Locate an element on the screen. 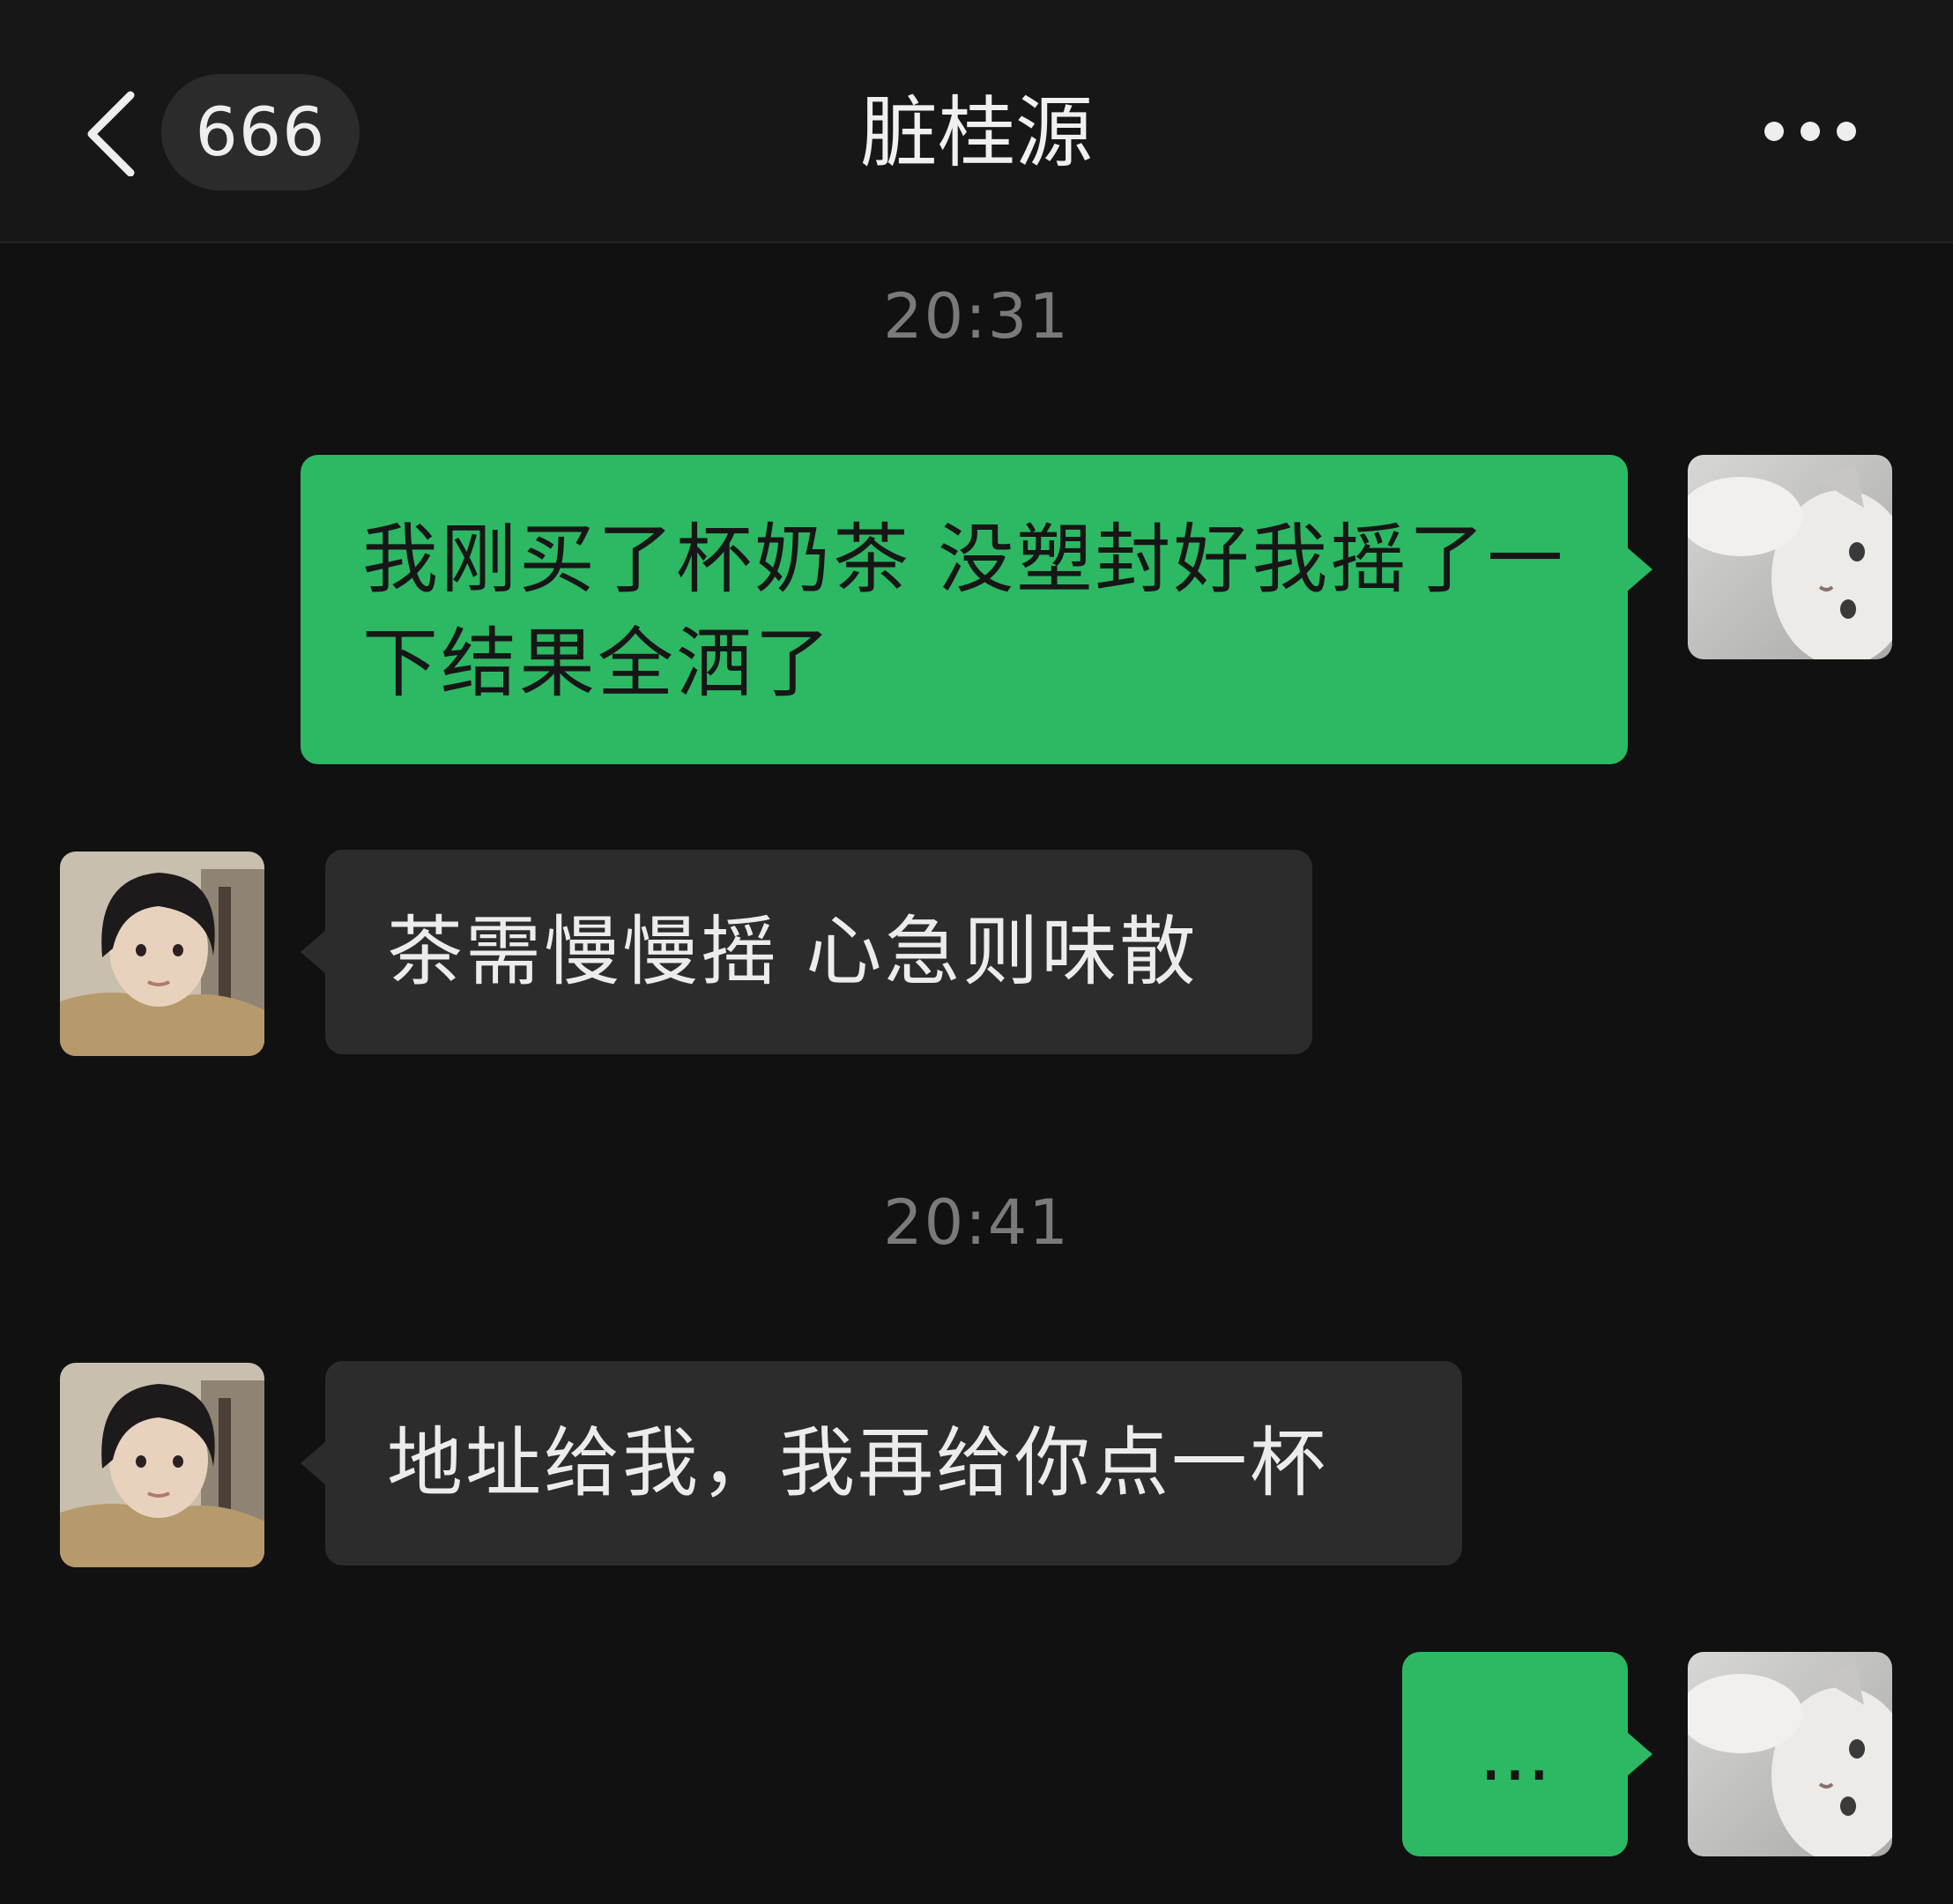 The image size is (1953, 1904). message-text: 茶需慢慢摇 心急则味散 is located at coordinates (793, 952).